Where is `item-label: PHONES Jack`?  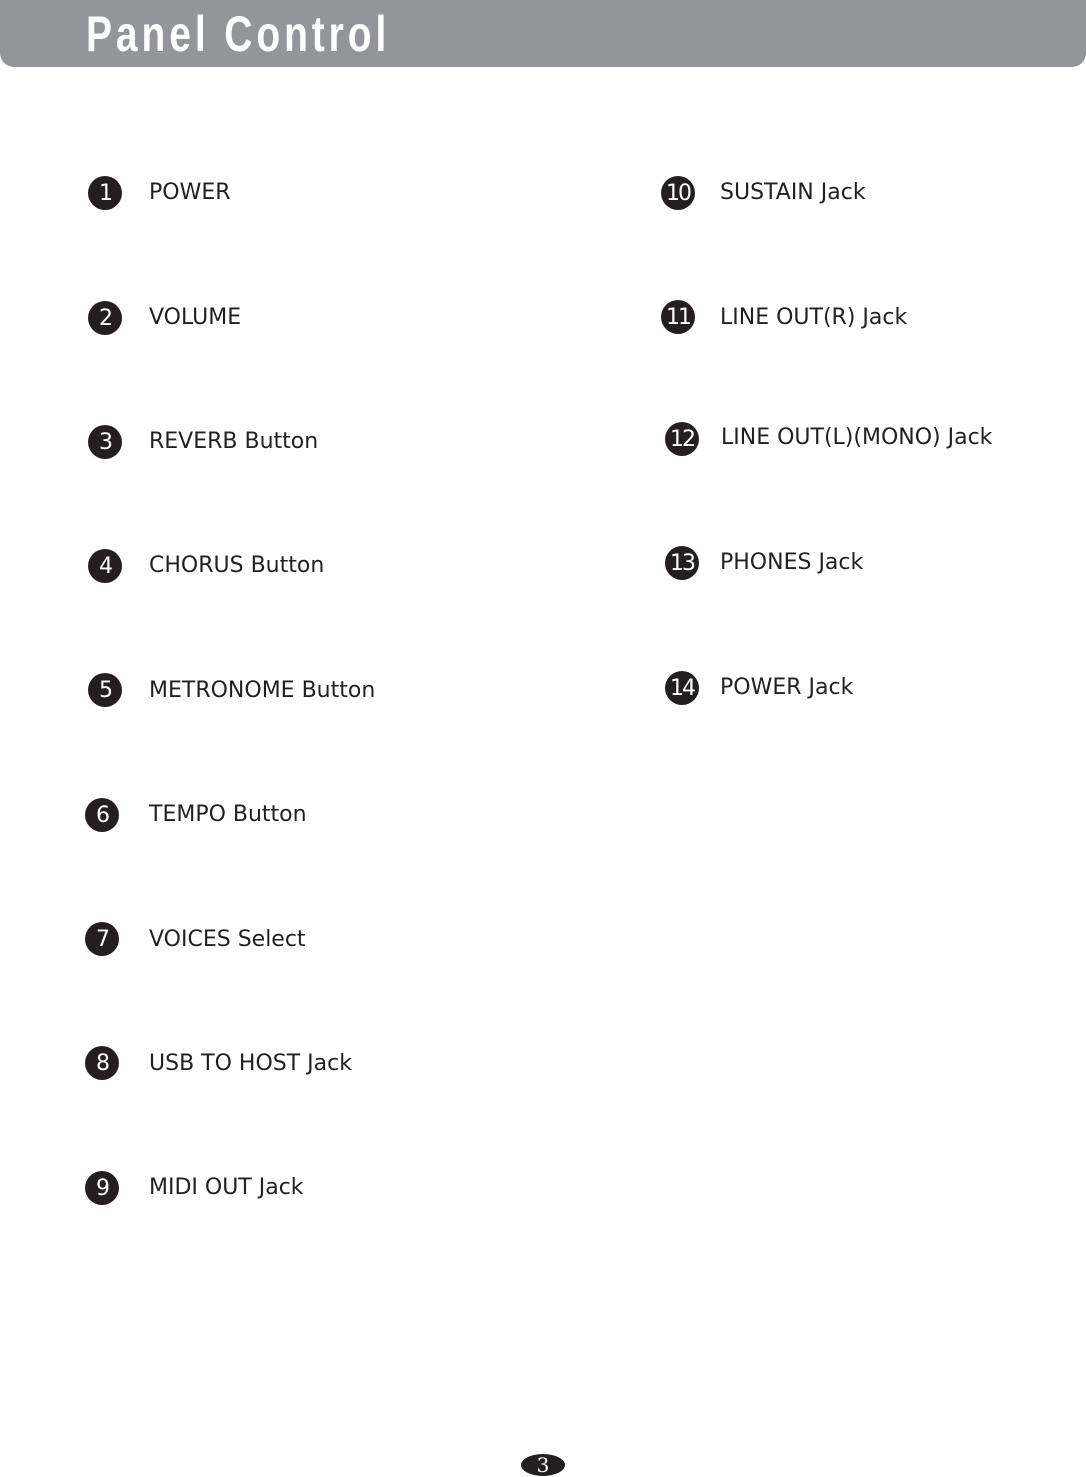 item-label: PHONES Jack is located at coordinates (792, 562).